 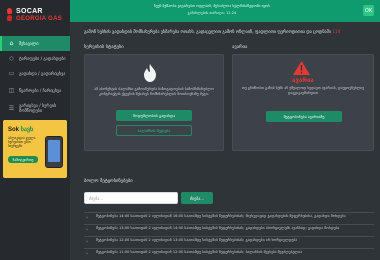 What do you see at coordinates (154, 115) in the screenshot?
I see `pay-button: მოდუმლობის გადახდა` at bounding box center [154, 115].